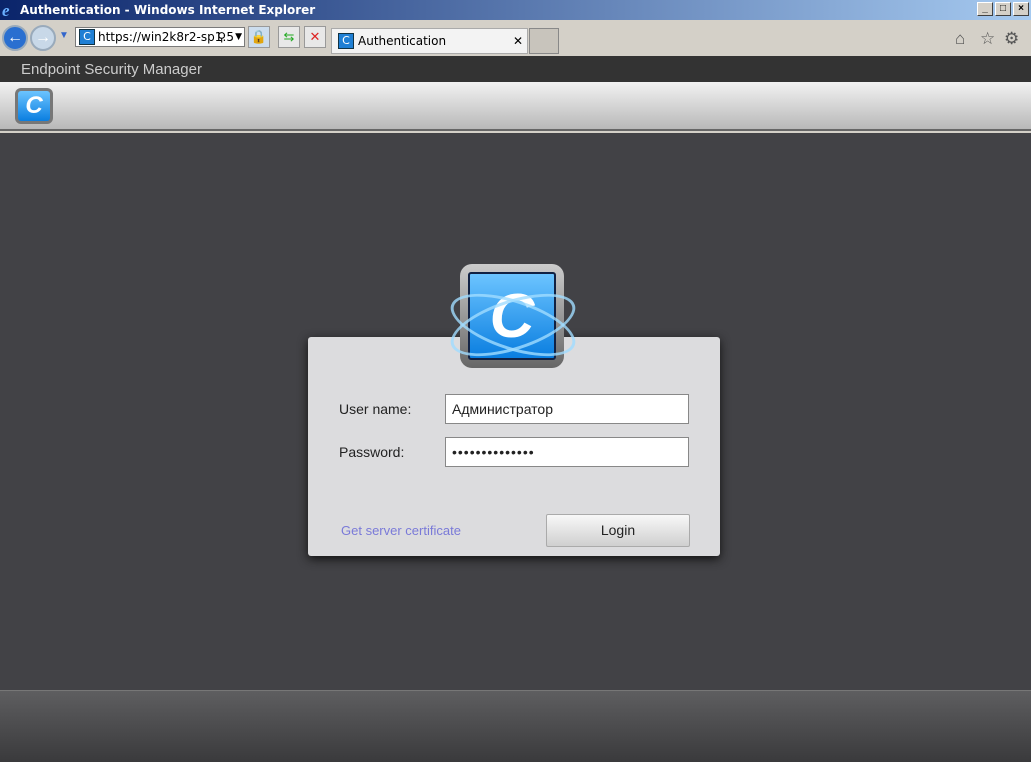 Image resolution: width=1031 pixels, height=762 pixels. What do you see at coordinates (1011, 39) in the screenshot?
I see `gear-icon: ⚙` at bounding box center [1011, 39].